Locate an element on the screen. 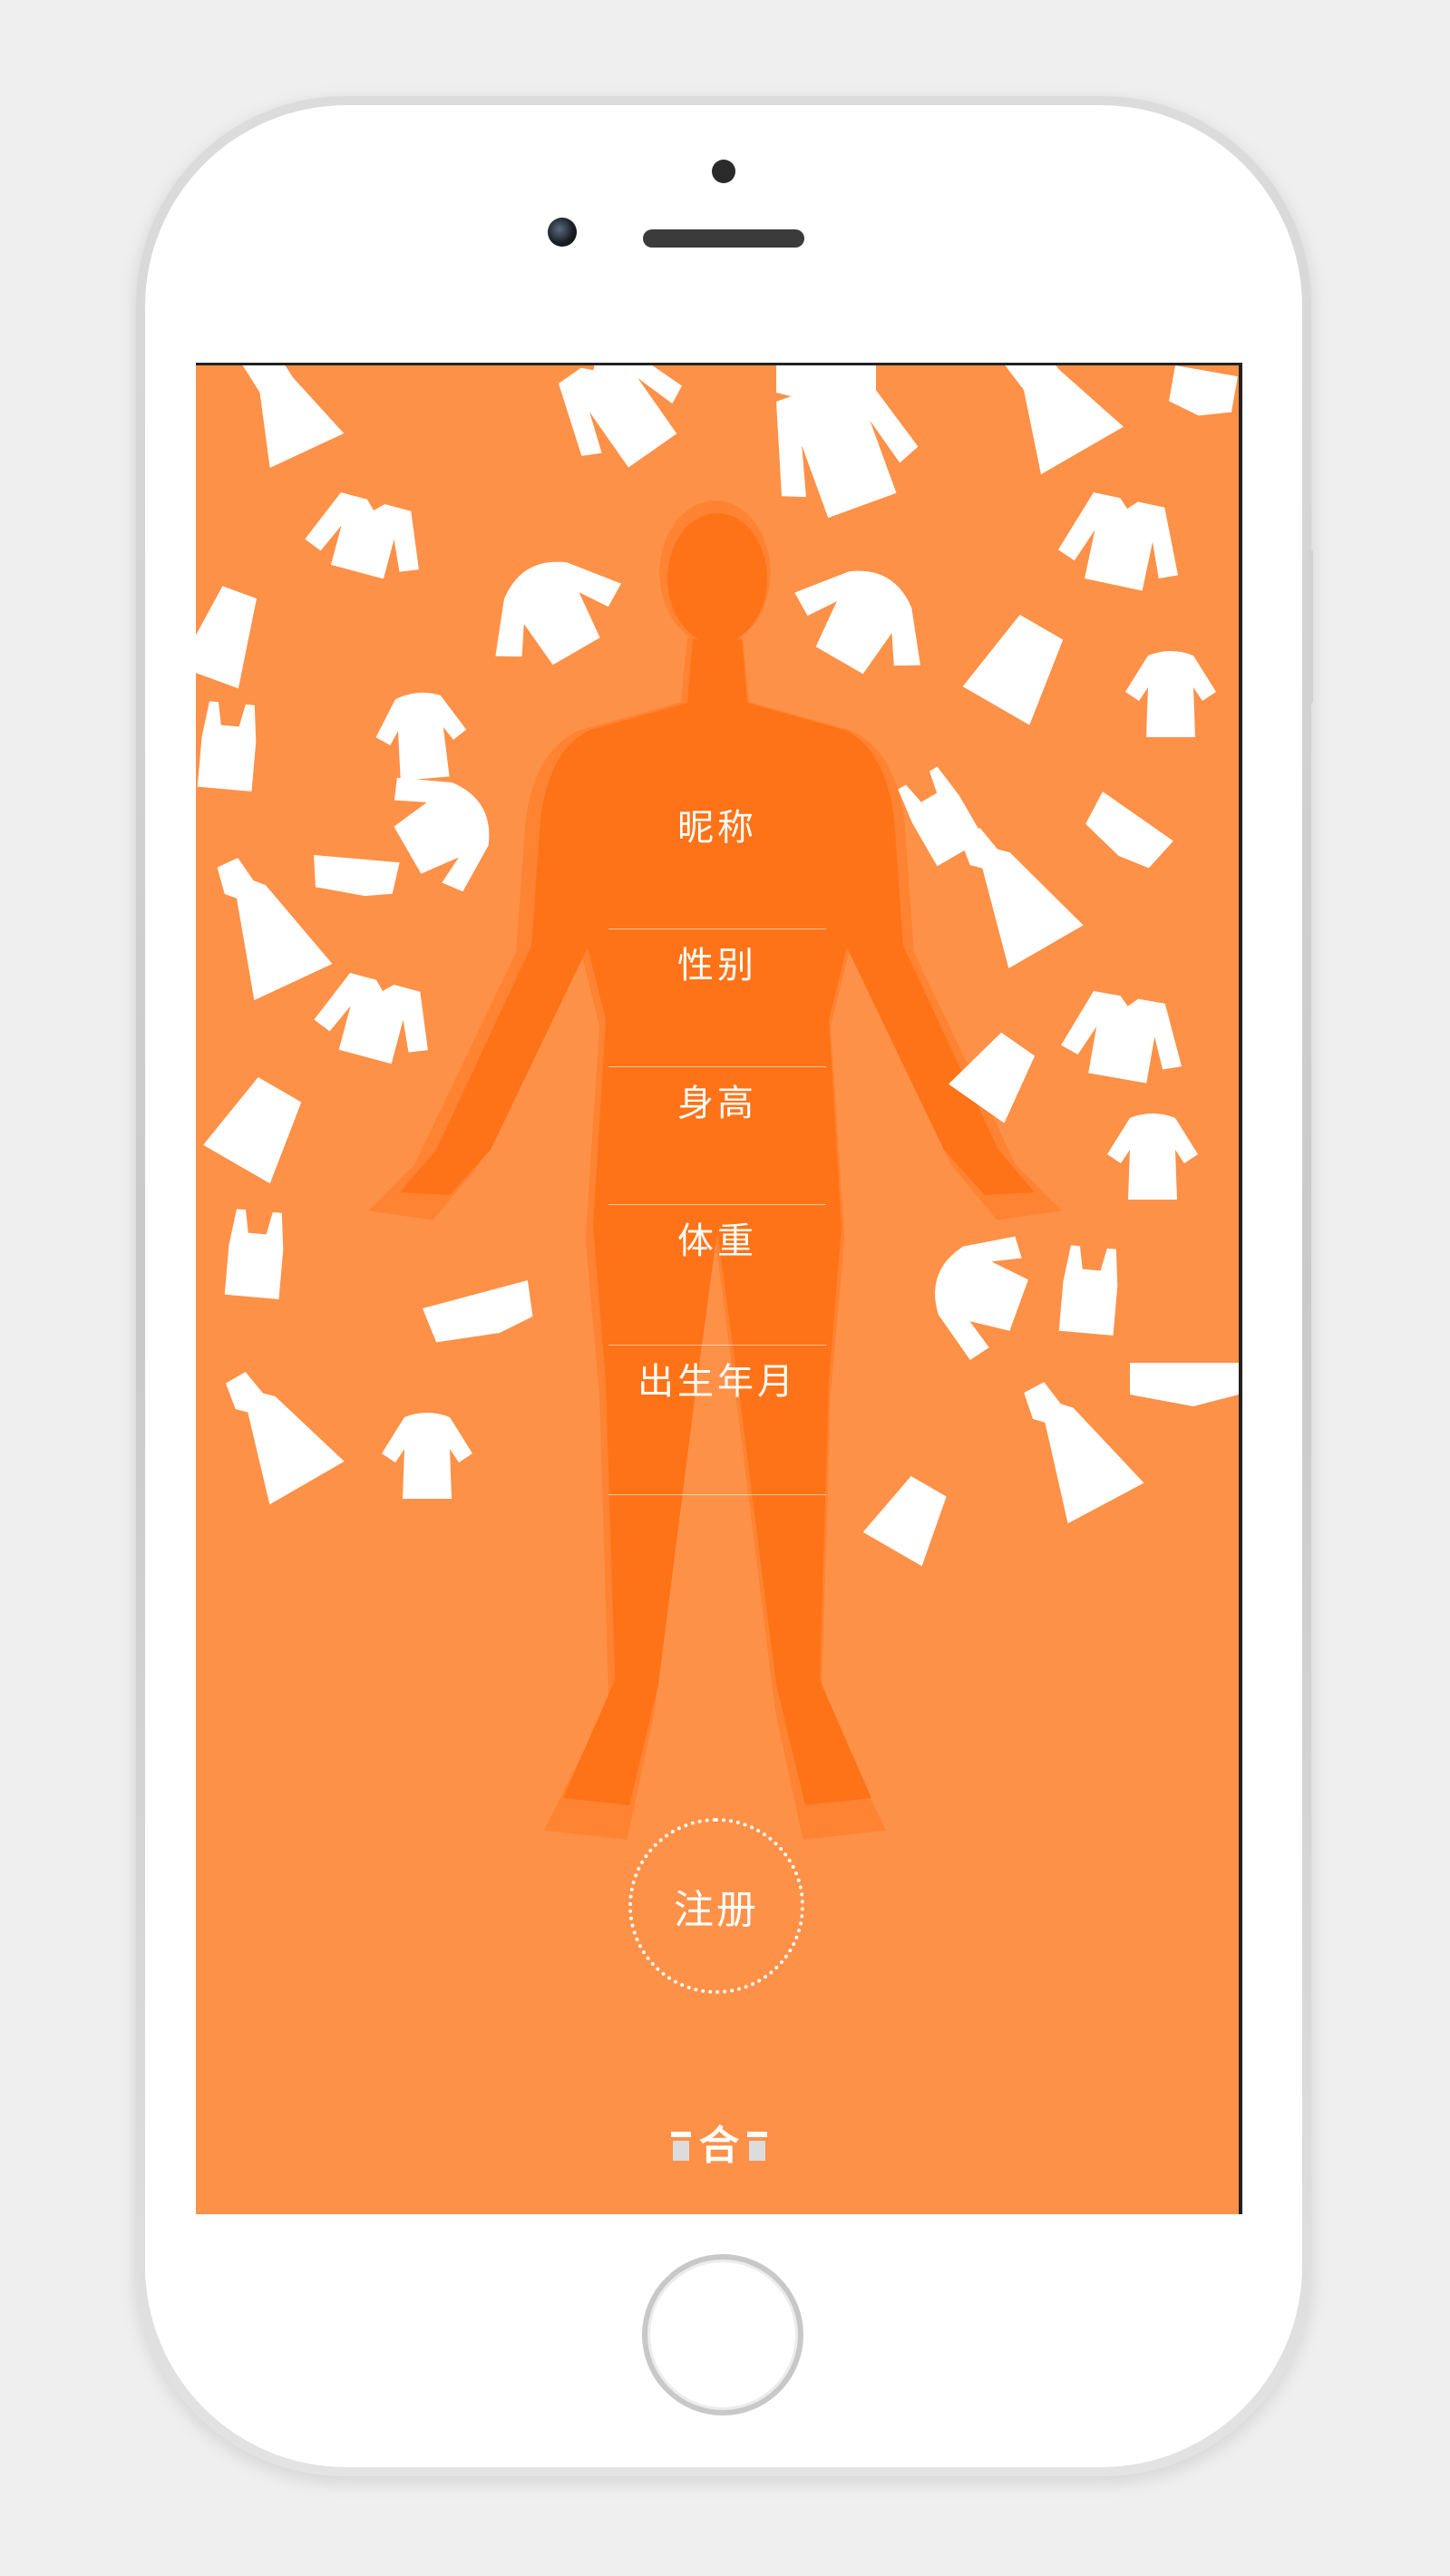 The width and height of the screenshot is (1450, 2576). register-label: 注册 is located at coordinates (716, 1910).